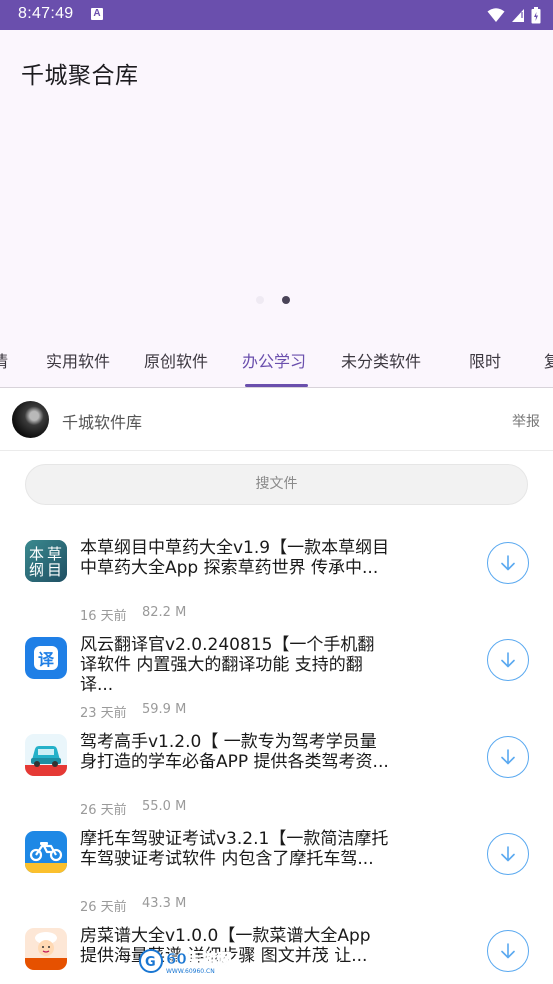 This screenshot has width=553, height=984. Describe the element at coordinates (176, 360) in the screenshot. I see `tab-original-software: 原创软件` at that location.